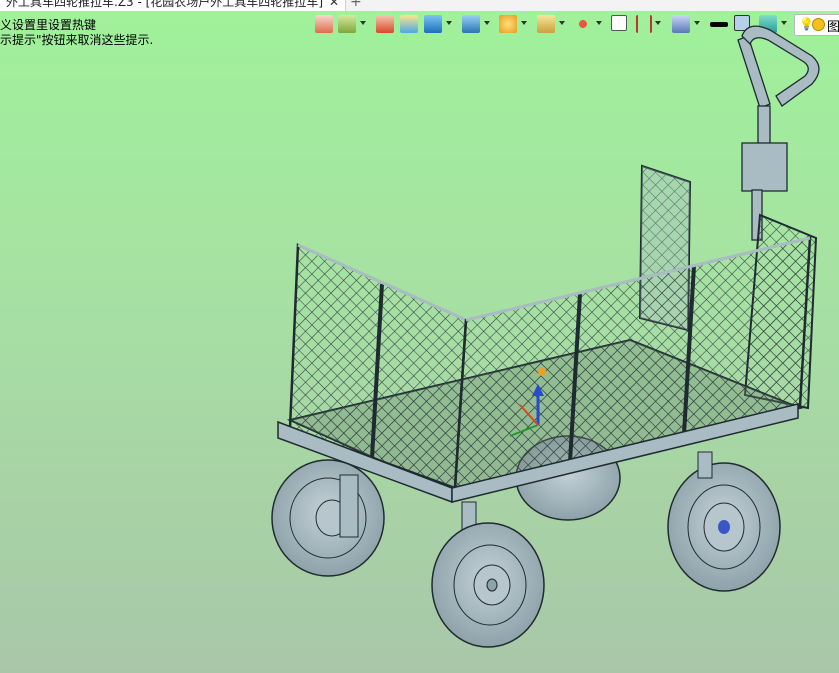 This screenshot has width=839, height=673. What do you see at coordinates (328, 518) in the screenshot?
I see `front-left-wheel` at bounding box center [328, 518].